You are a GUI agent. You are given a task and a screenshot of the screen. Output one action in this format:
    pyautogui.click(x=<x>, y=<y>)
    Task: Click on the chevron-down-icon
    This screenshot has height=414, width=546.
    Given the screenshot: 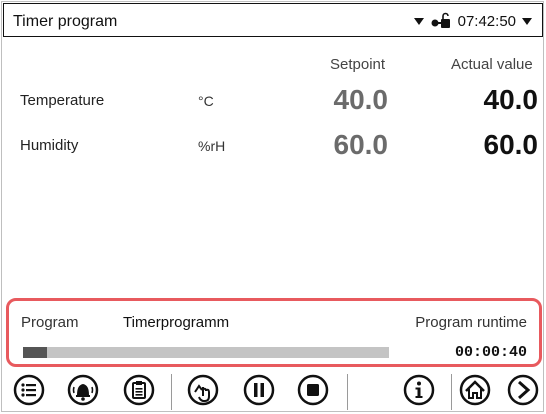 What is the action you would take?
    pyautogui.click(x=527, y=21)
    